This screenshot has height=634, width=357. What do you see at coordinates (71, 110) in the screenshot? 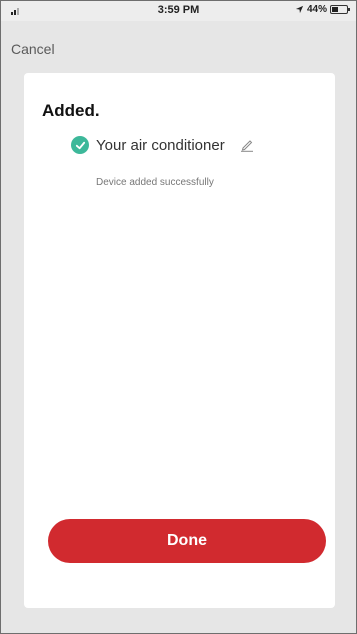
I see `page-title: Added.` at bounding box center [71, 110].